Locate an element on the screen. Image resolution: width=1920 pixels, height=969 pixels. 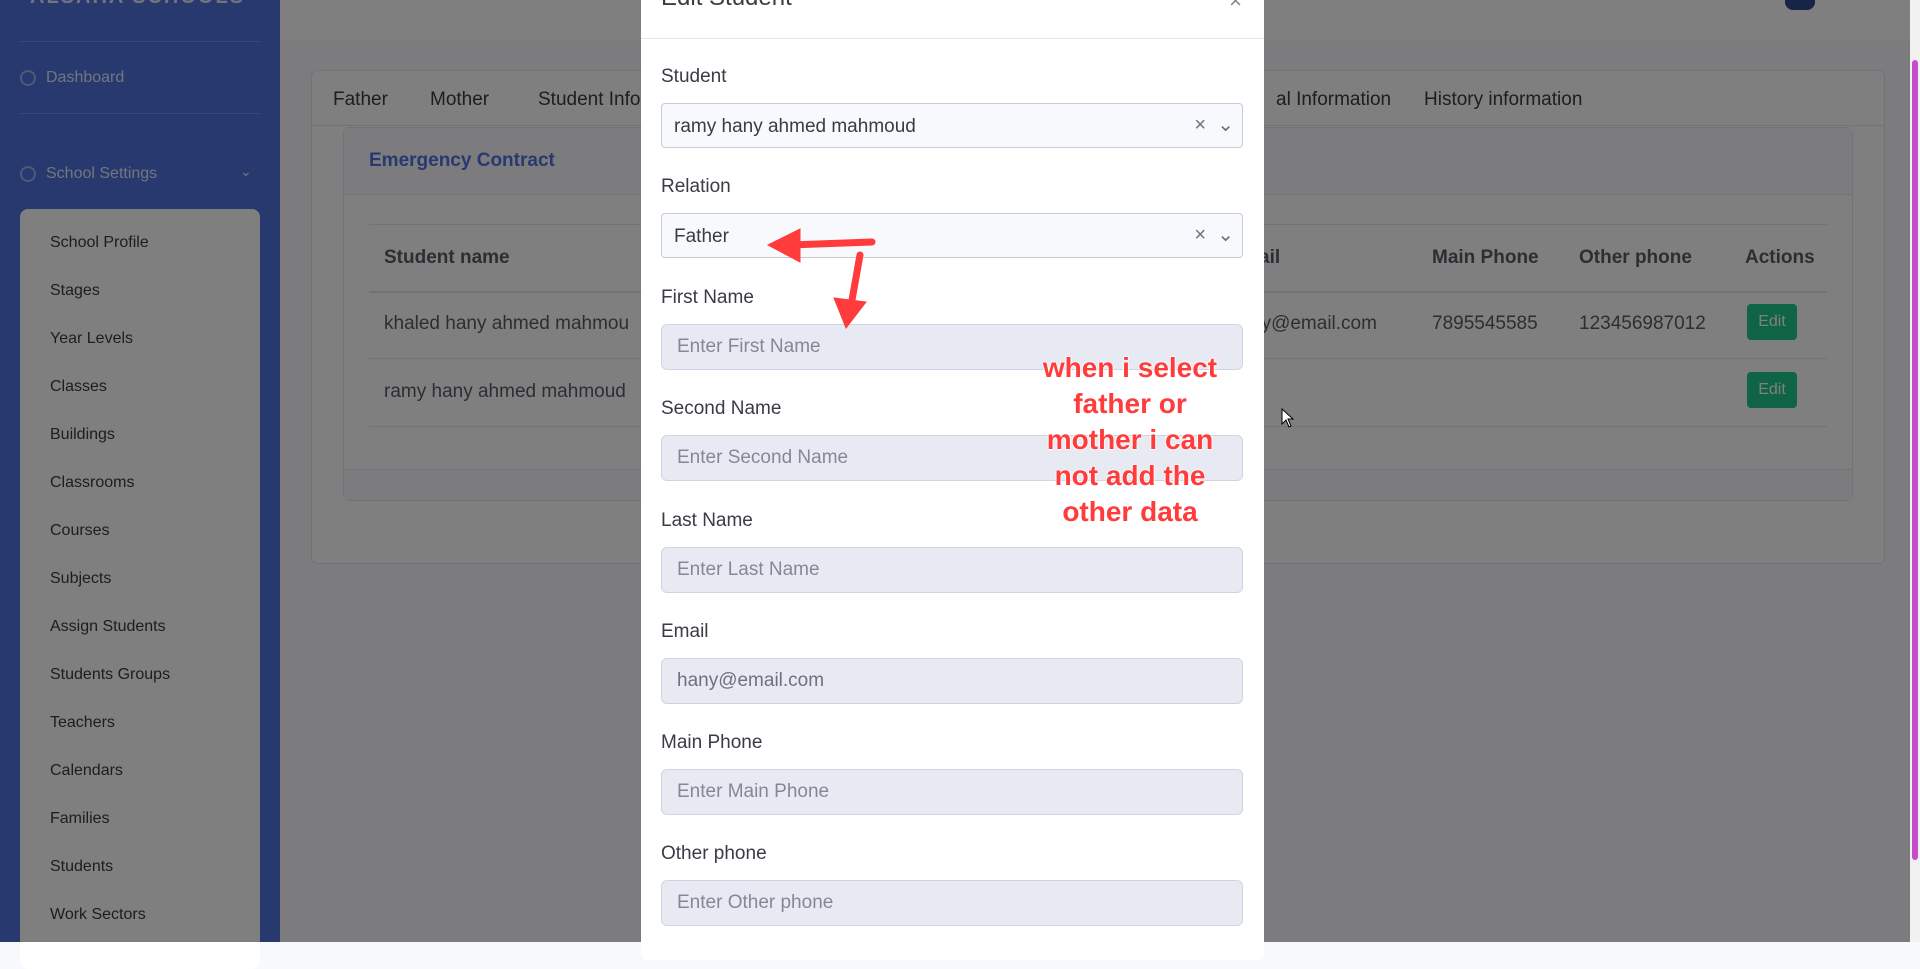
email-input is located at coordinates (952, 681).